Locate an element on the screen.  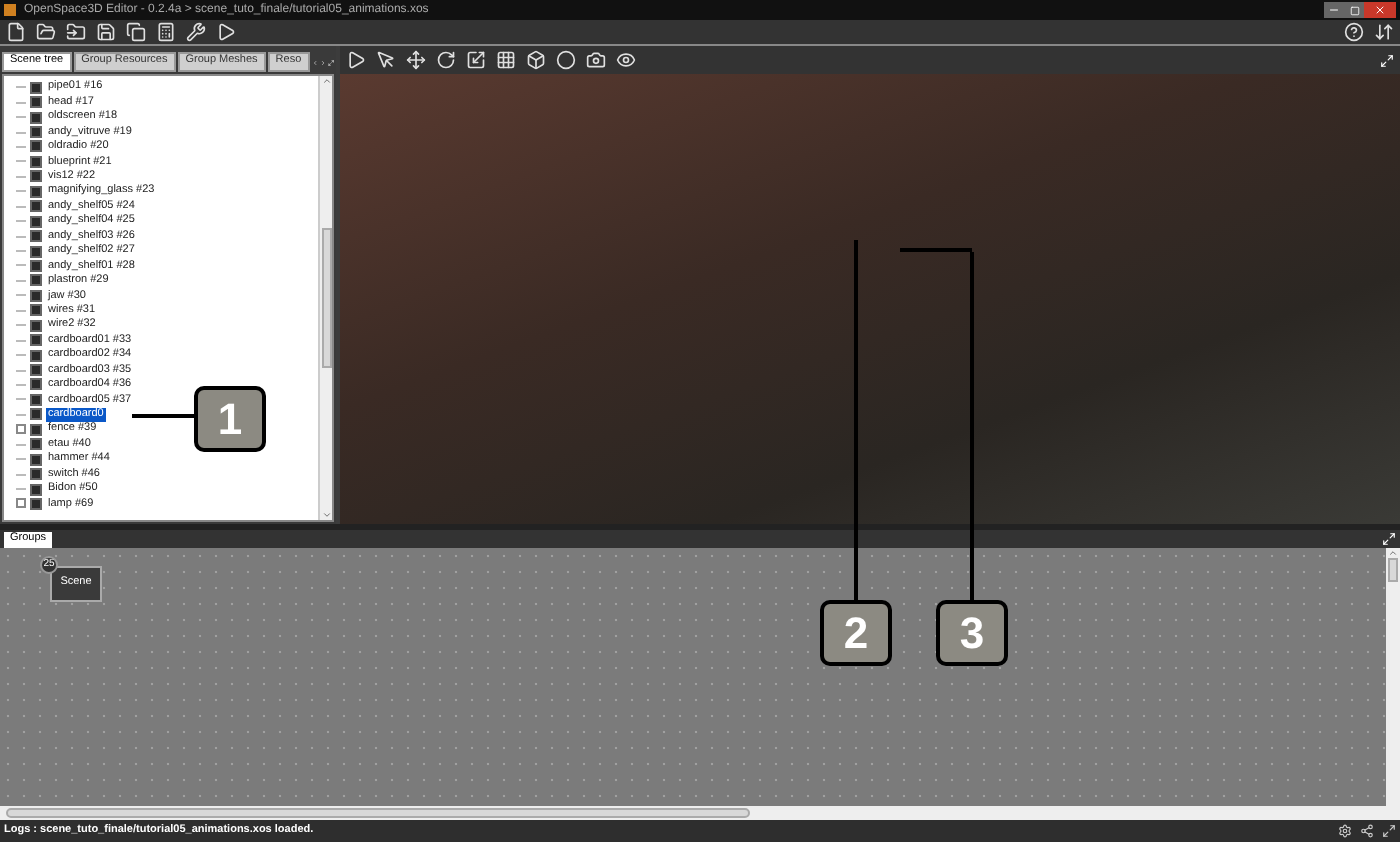
settings-icon is located at coordinates (1345, 831).